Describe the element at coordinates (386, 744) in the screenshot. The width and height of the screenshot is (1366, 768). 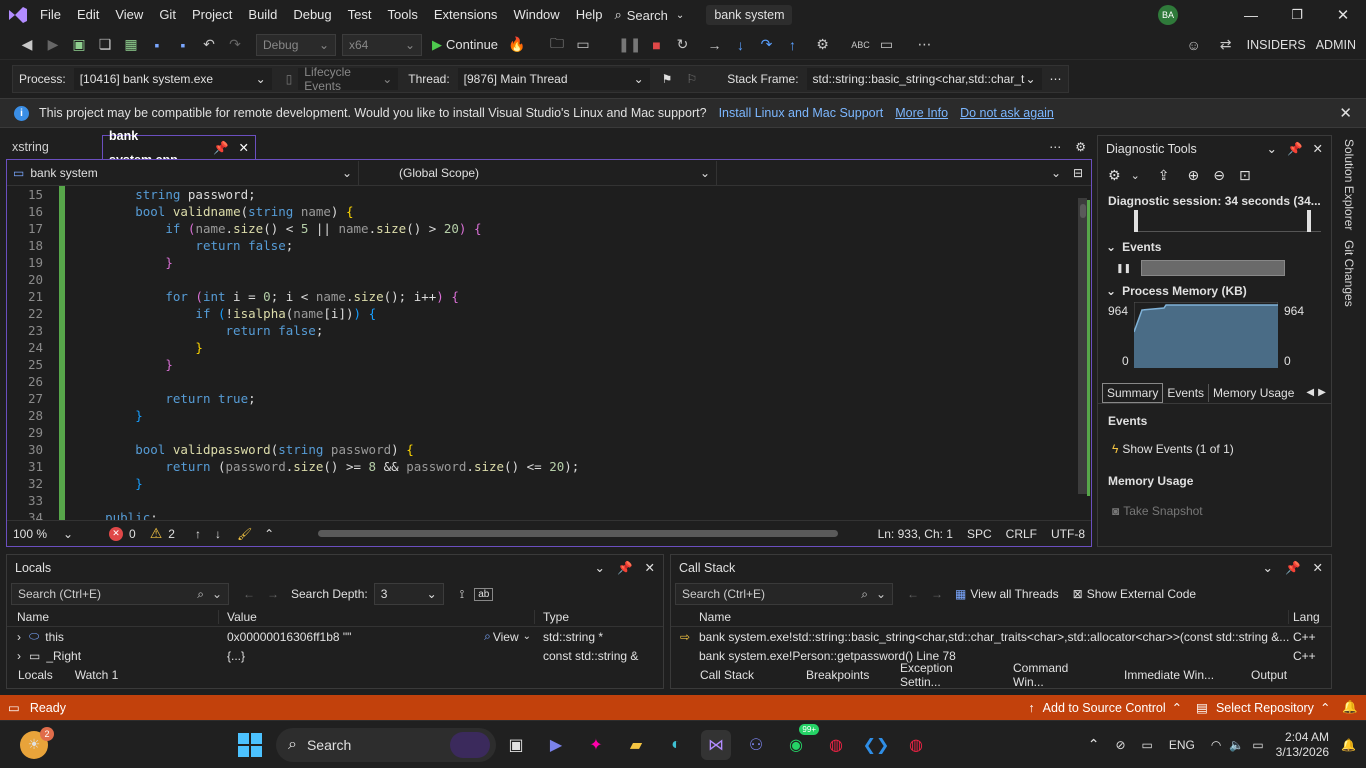
I see `taskbar-search: ⌕ Search` at that location.